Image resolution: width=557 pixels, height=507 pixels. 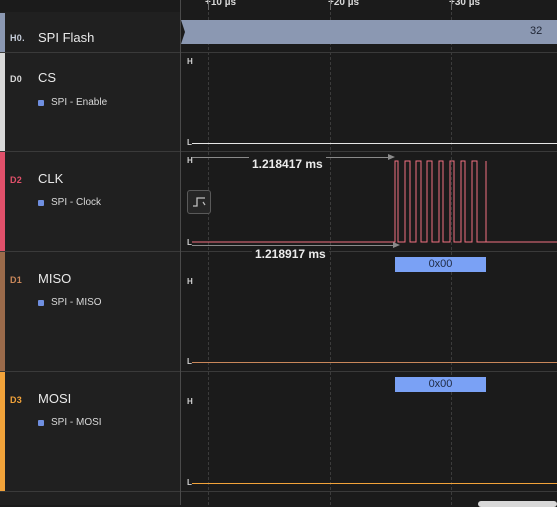 What do you see at coordinates (536, 31) in the screenshot?
I see `analyzer-value: 32` at bounding box center [536, 31].